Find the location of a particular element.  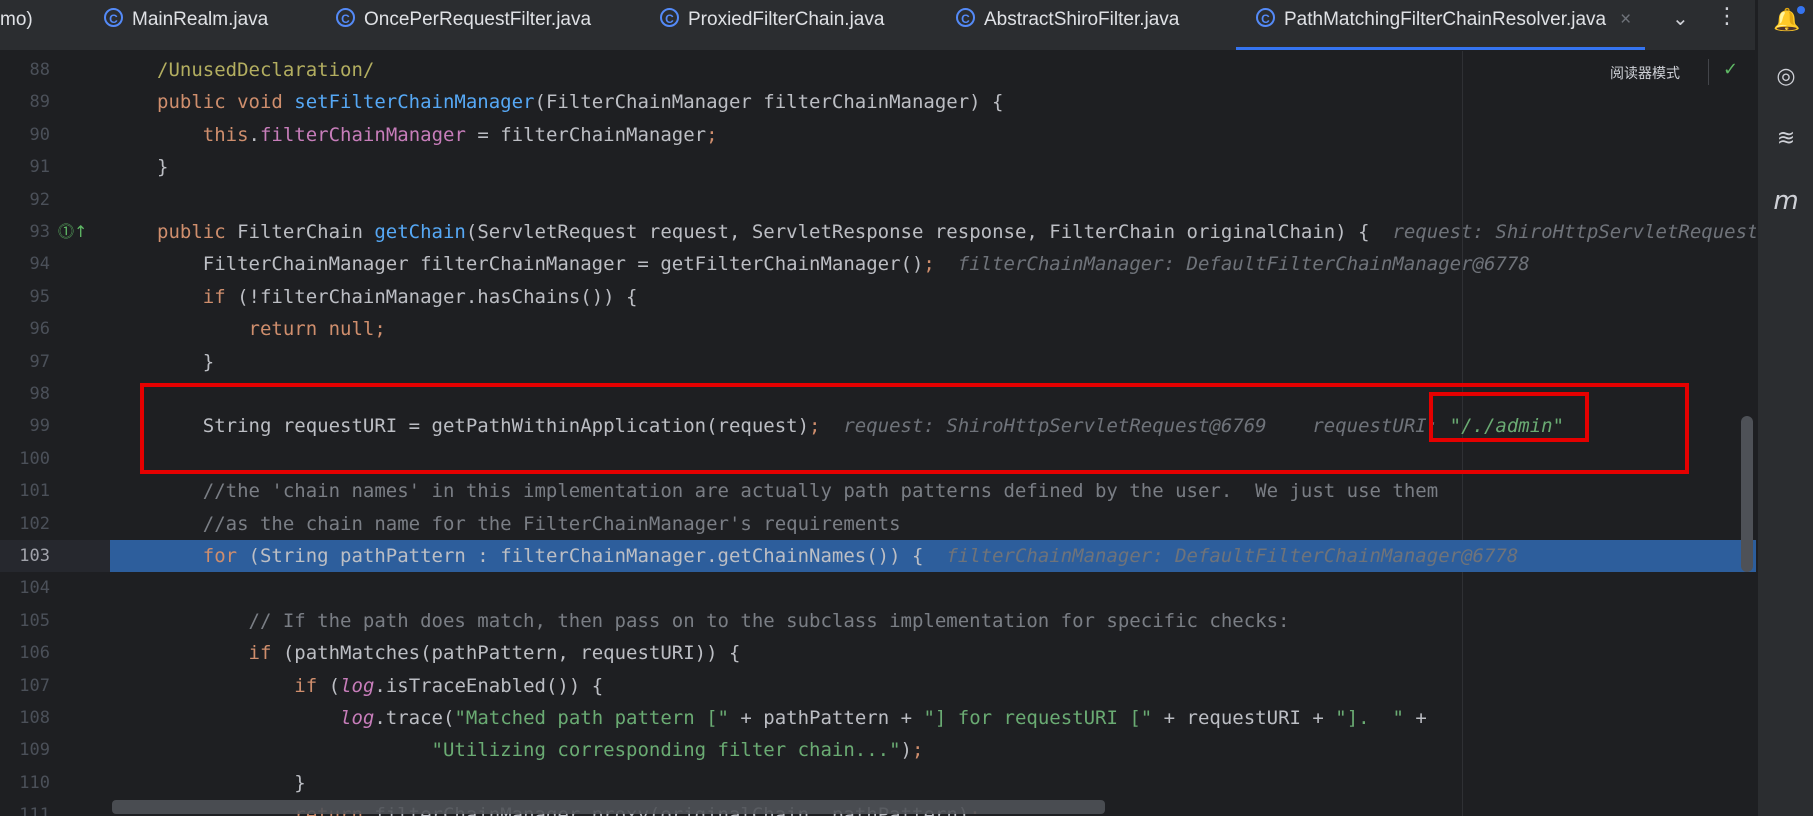

code-line: 92 is located at coordinates (878, 200).